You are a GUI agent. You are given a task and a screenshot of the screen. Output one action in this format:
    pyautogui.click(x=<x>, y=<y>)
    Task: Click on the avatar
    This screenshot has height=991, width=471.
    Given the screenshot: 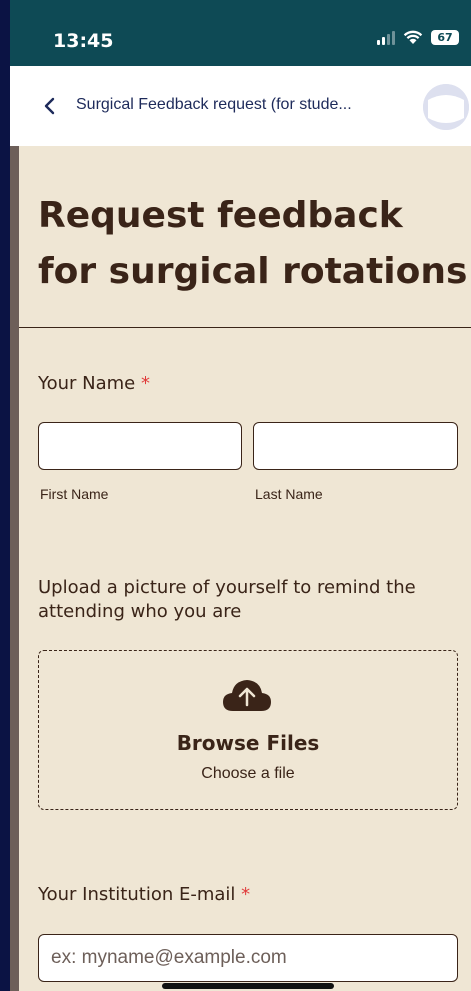 What is the action you would take?
    pyautogui.click(x=446, y=107)
    